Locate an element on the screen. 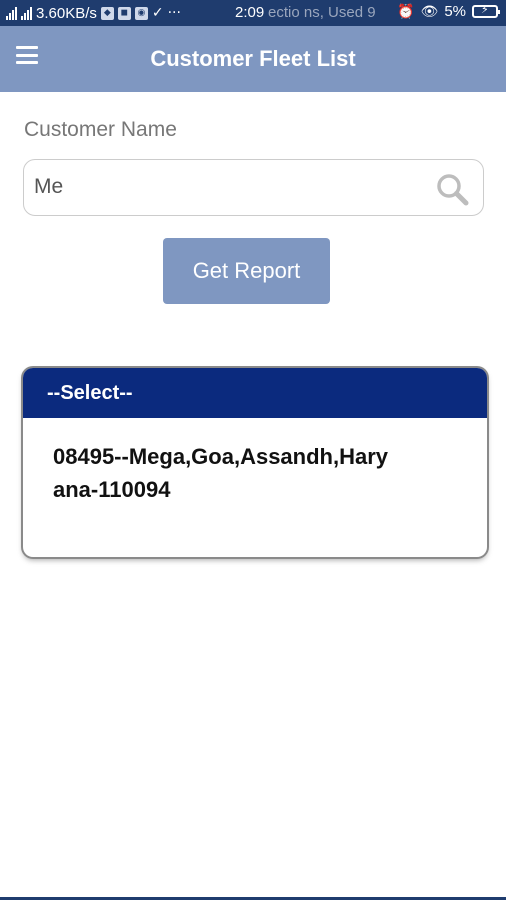  customer-name-label: Customer Name is located at coordinates (100, 129).